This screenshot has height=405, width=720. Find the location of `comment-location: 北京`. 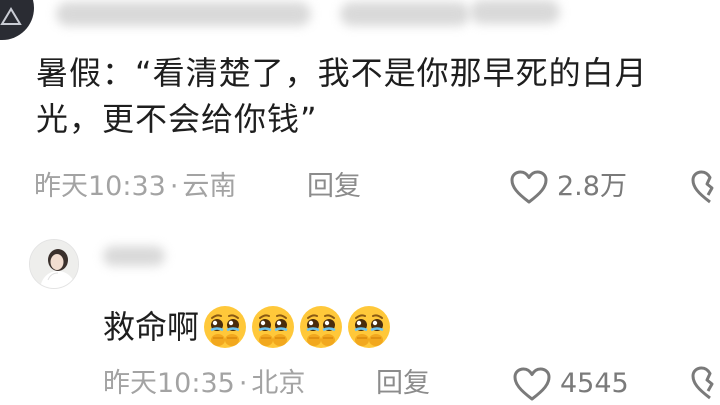

comment-location: 北京 is located at coordinates (278, 383).